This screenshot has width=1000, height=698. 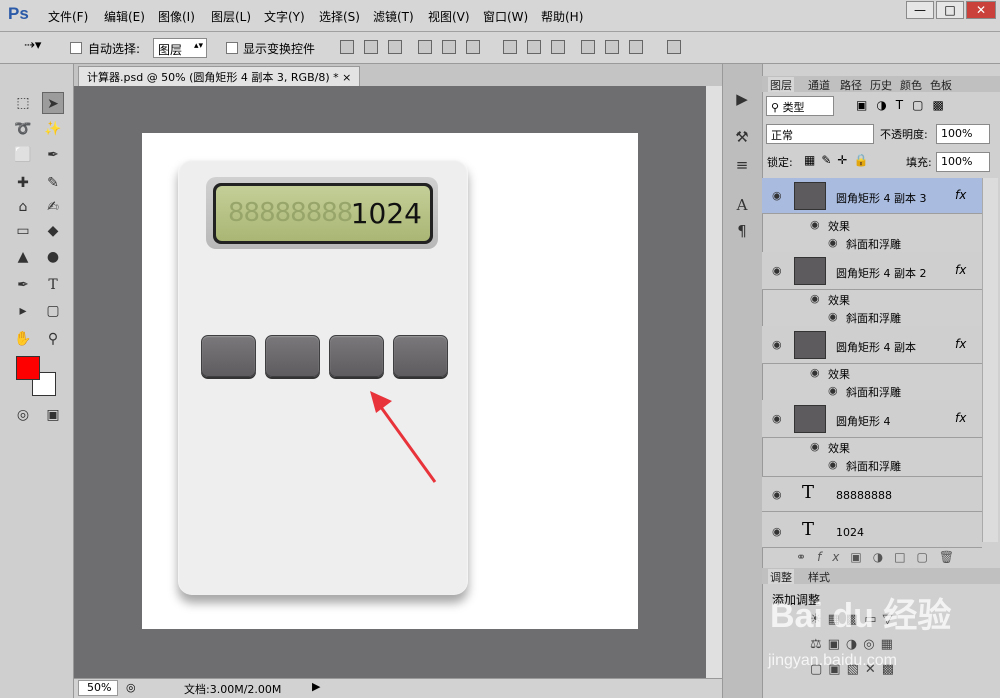 I want to click on document-vertical-scrollbar, so click(x=714, y=382).